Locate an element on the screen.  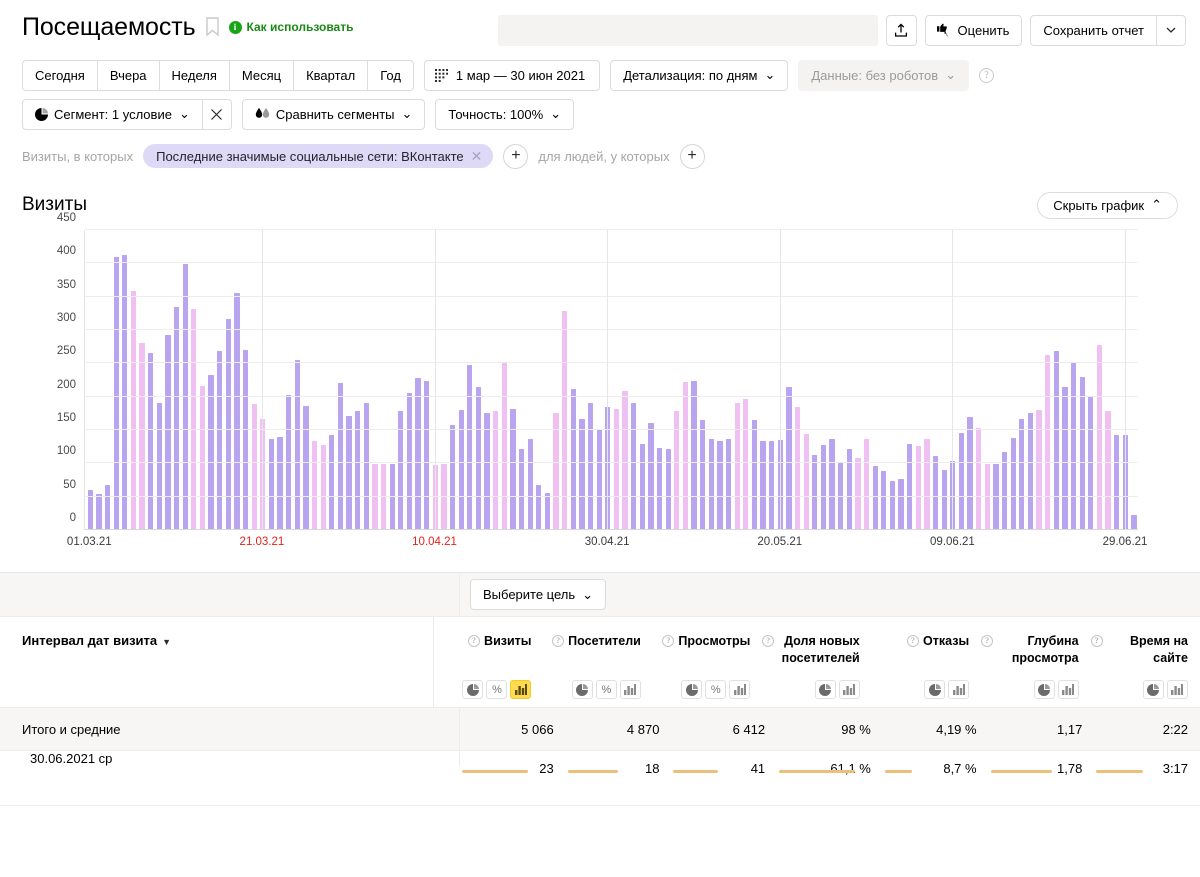
metric-header: ? Просмотры% is located at coordinates (707, 662).